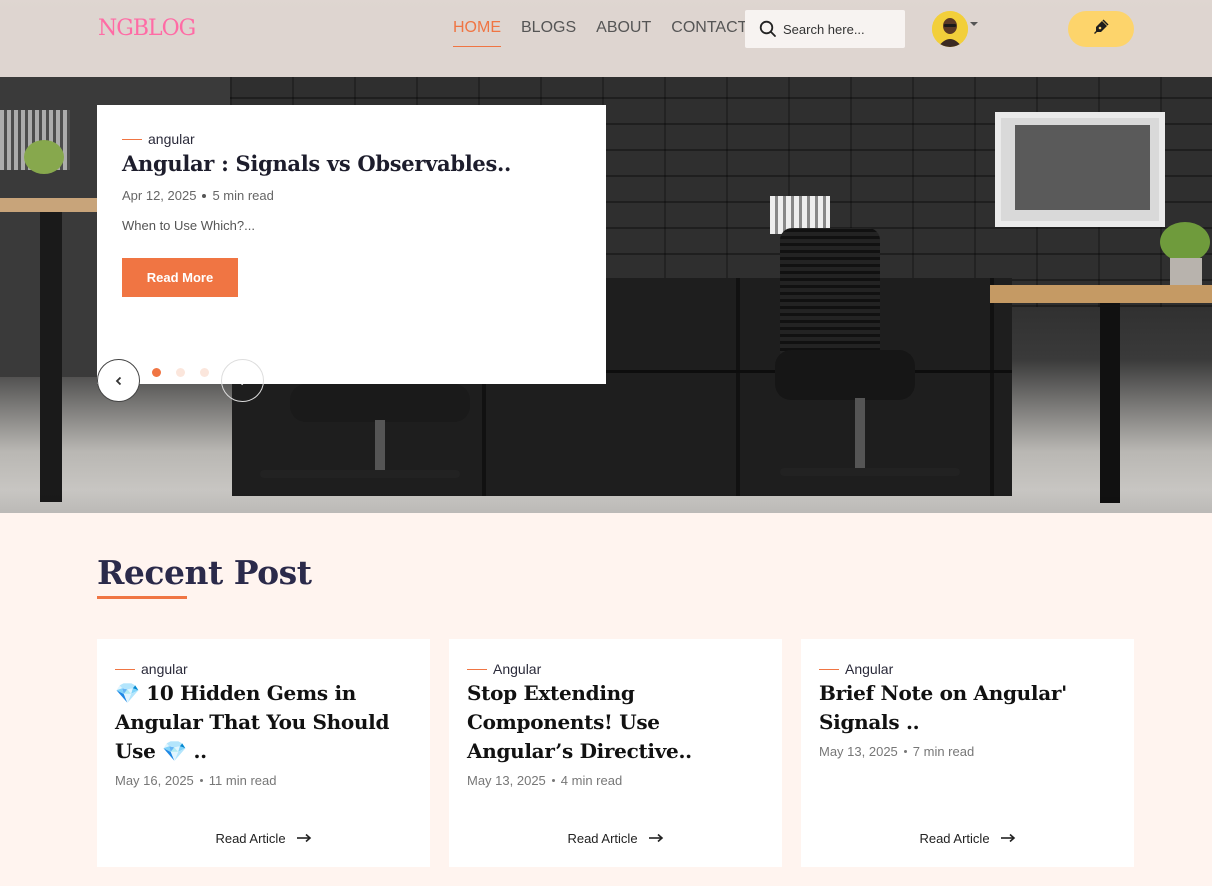 Image resolution: width=1212 pixels, height=886 pixels. I want to click on recent-post-heading: Recent Post, so click(204, 572).